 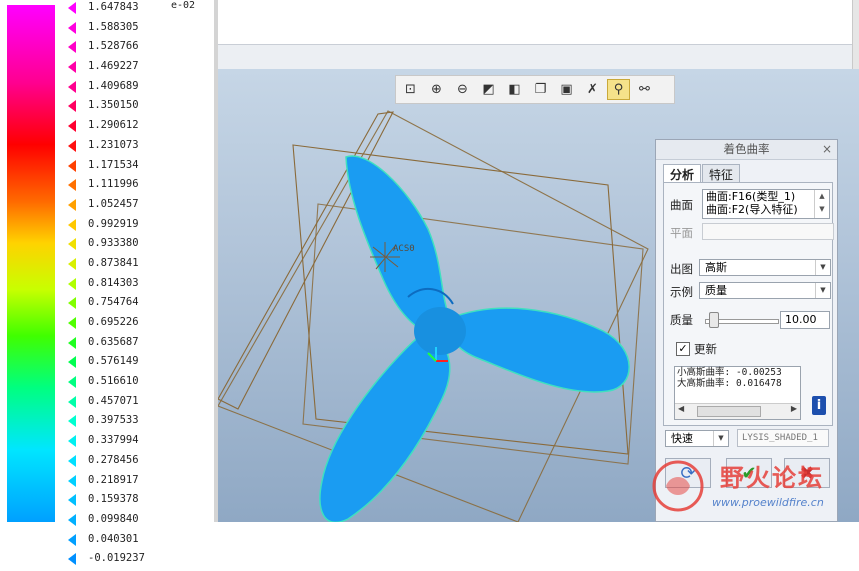 What do you see at coordinates (113, 282) in the screenshot?
I see `legend-value: 0.814303` at bounding box center [113, 282].